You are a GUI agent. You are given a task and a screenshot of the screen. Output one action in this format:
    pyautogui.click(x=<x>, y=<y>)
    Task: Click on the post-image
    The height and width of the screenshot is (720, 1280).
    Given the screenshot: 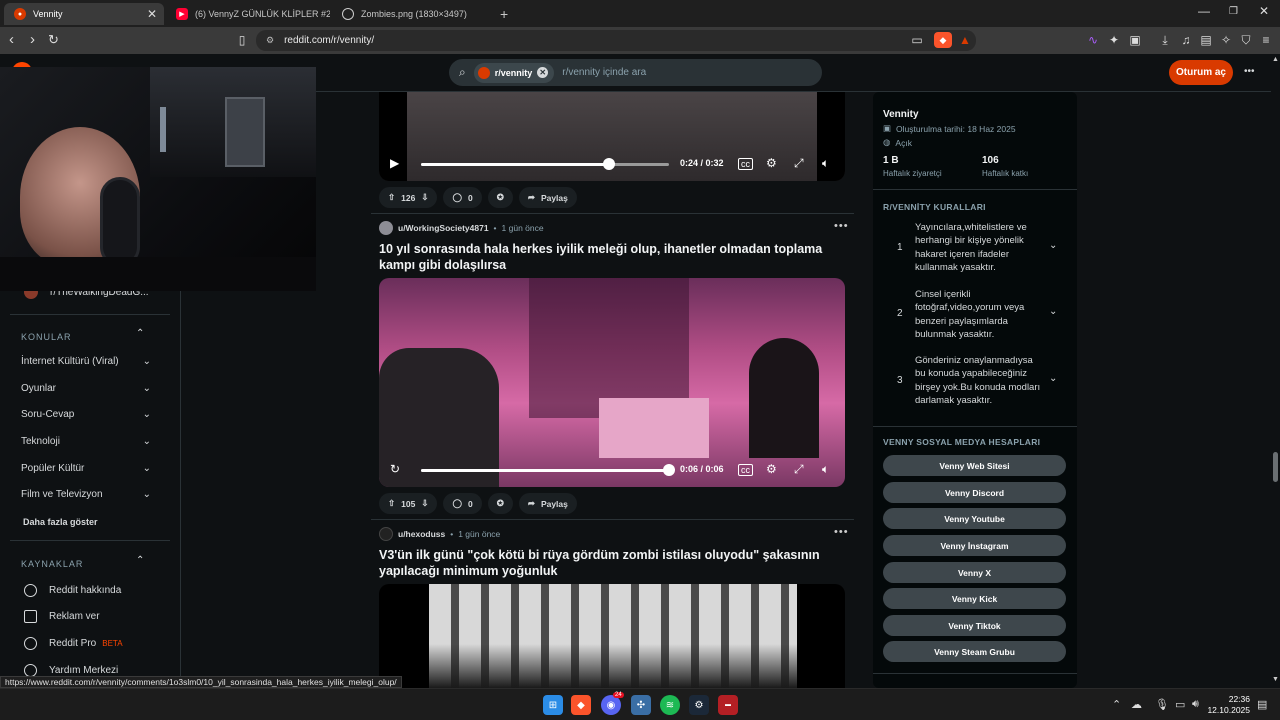 What is the action you would take?
    pyautogui.click(x=612, y=636)
    